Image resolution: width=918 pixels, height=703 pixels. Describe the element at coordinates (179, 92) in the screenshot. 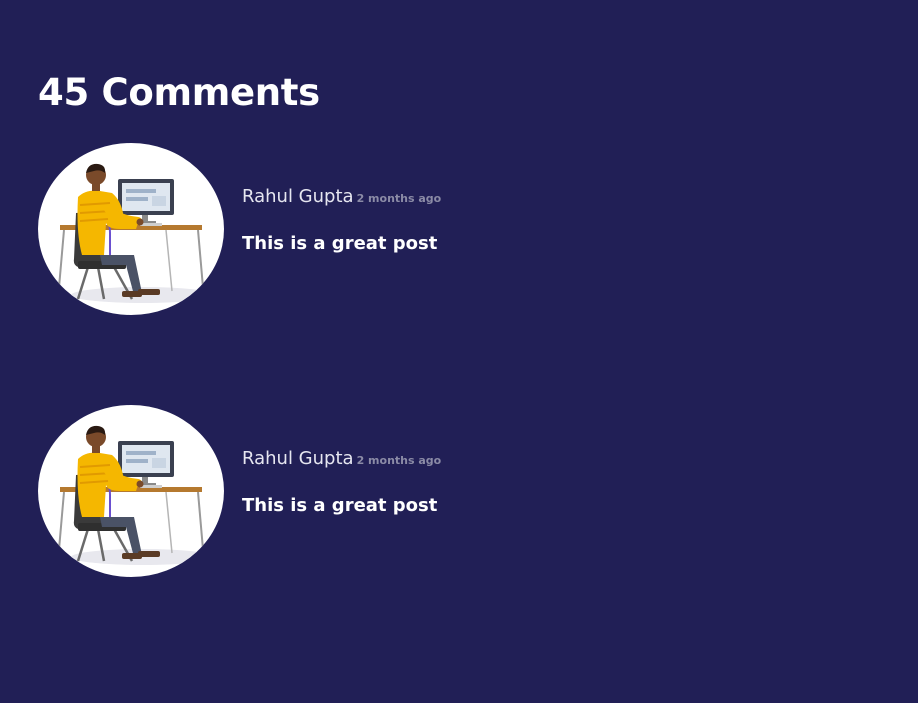

I see `comments-heading: 45 Comments` at that location.